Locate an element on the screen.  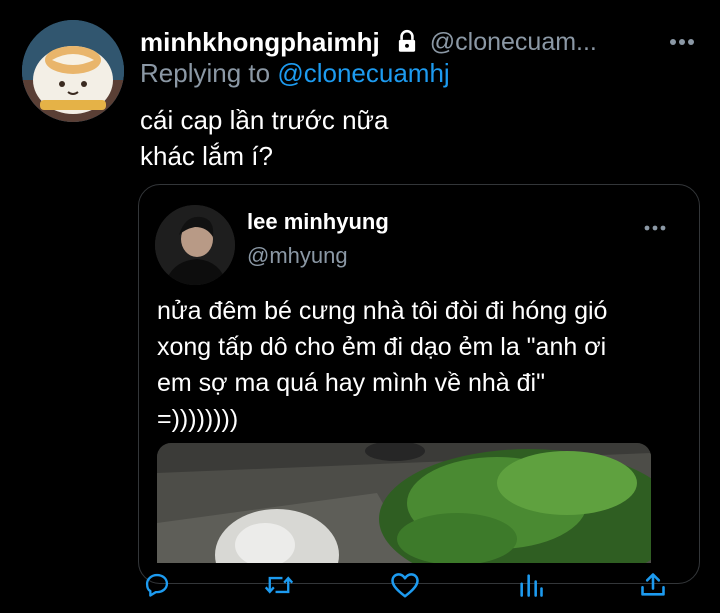
action-bar is located at coordinates (360, 585).